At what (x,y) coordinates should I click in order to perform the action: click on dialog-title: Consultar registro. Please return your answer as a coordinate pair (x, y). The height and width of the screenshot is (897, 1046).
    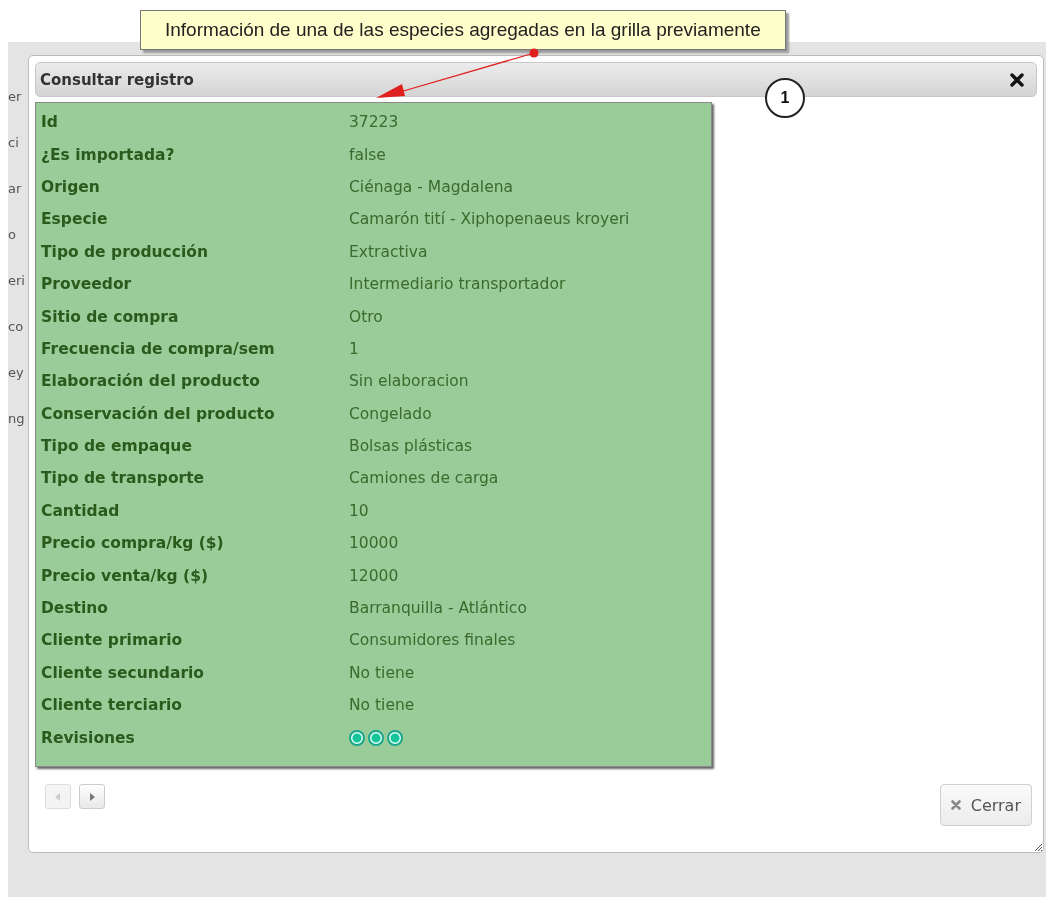
    Looking at the image, I should click on (117, 79).